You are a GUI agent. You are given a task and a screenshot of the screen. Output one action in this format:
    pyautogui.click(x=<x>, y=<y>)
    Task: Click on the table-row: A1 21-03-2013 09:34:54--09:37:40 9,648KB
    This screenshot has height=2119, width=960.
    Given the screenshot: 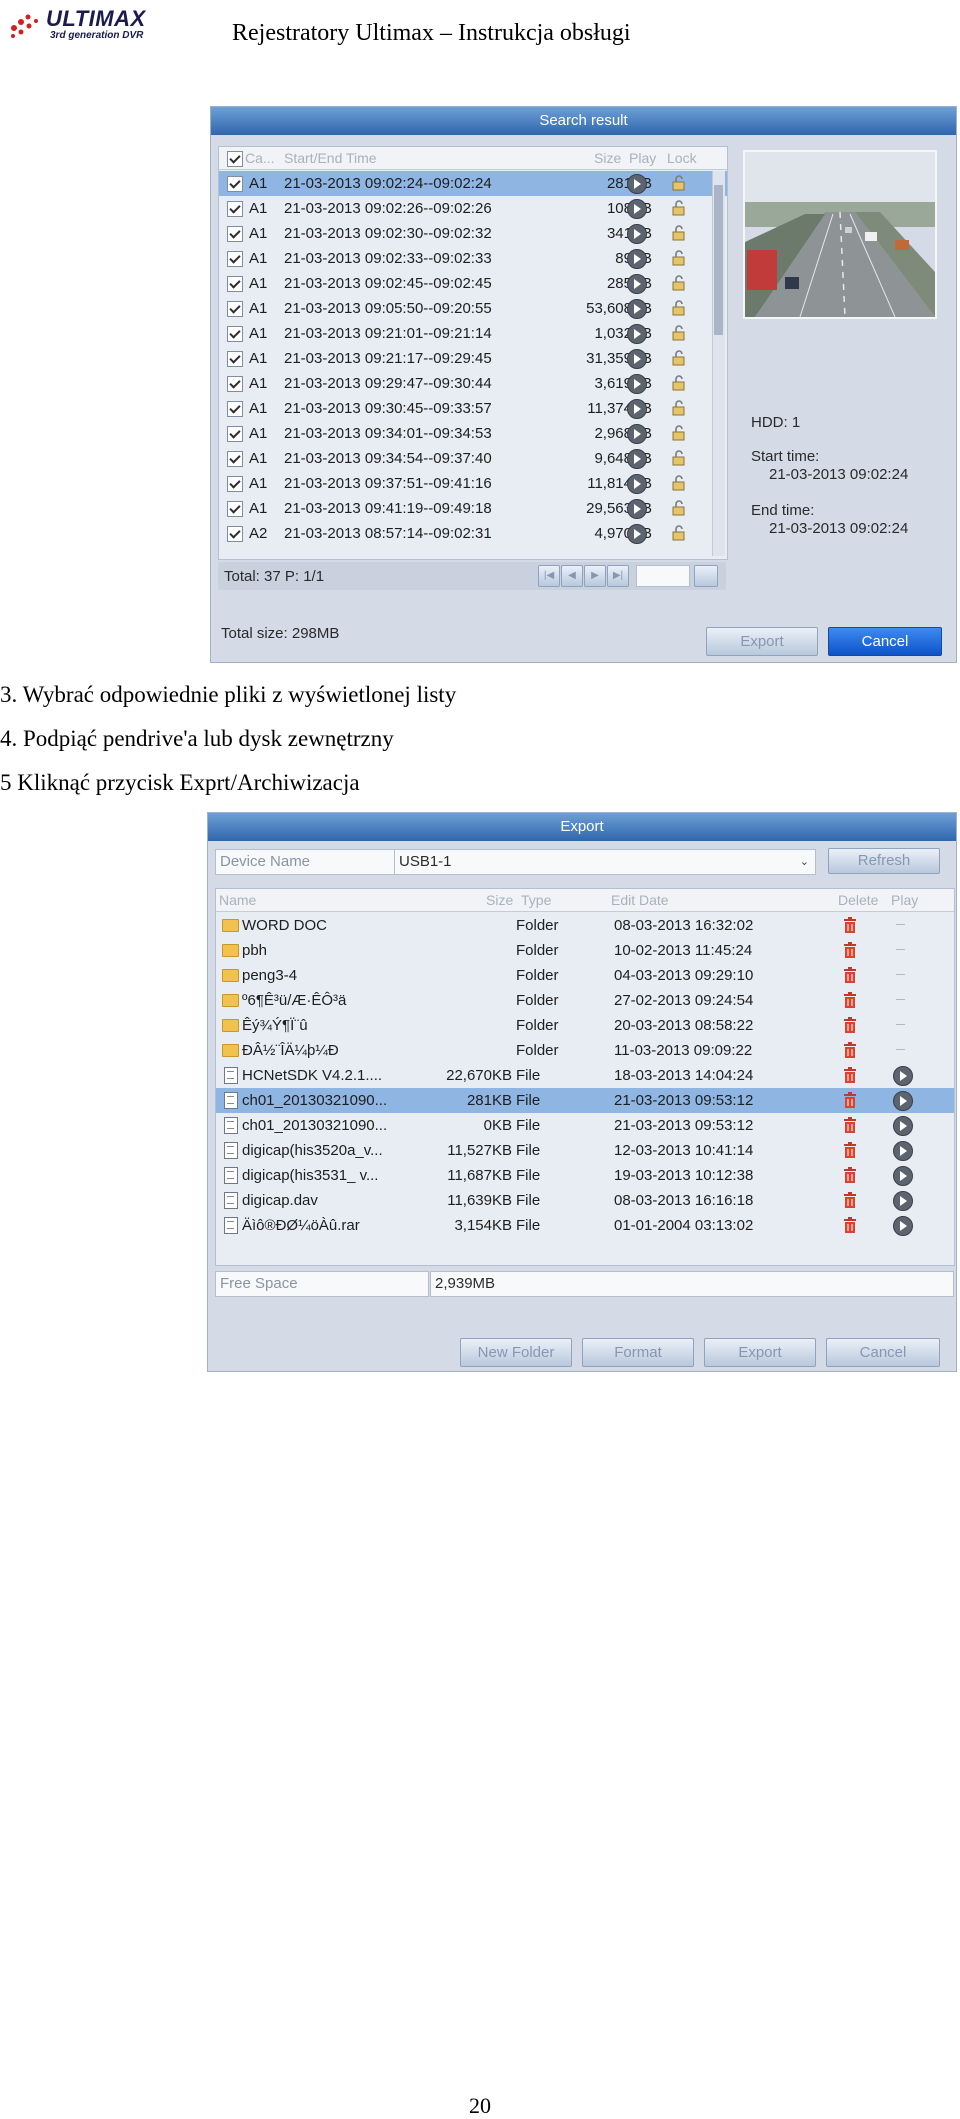 What is the action you would take?
    pyautogui.click(x=473, y=458)
    